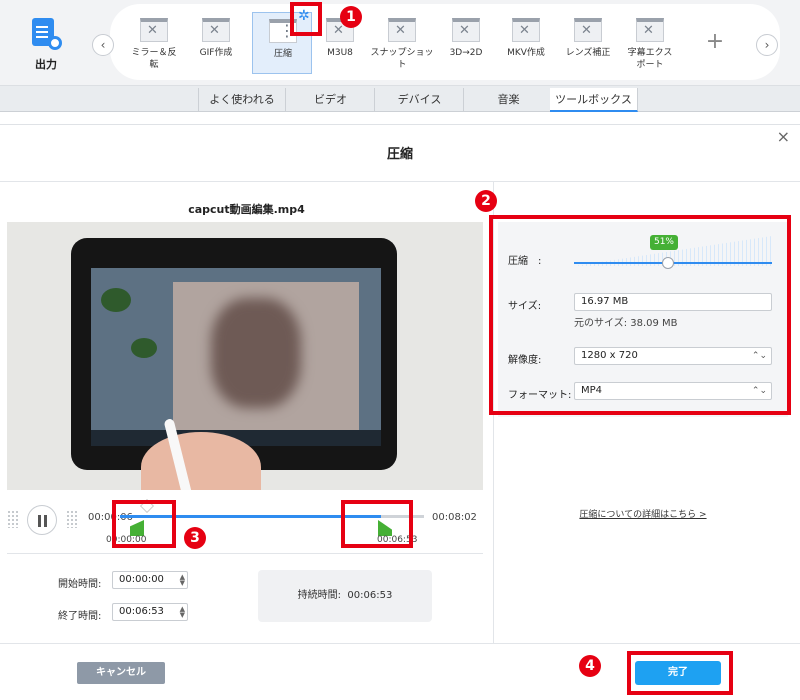  I want to click on output-button: 出力, so click(46, 46).